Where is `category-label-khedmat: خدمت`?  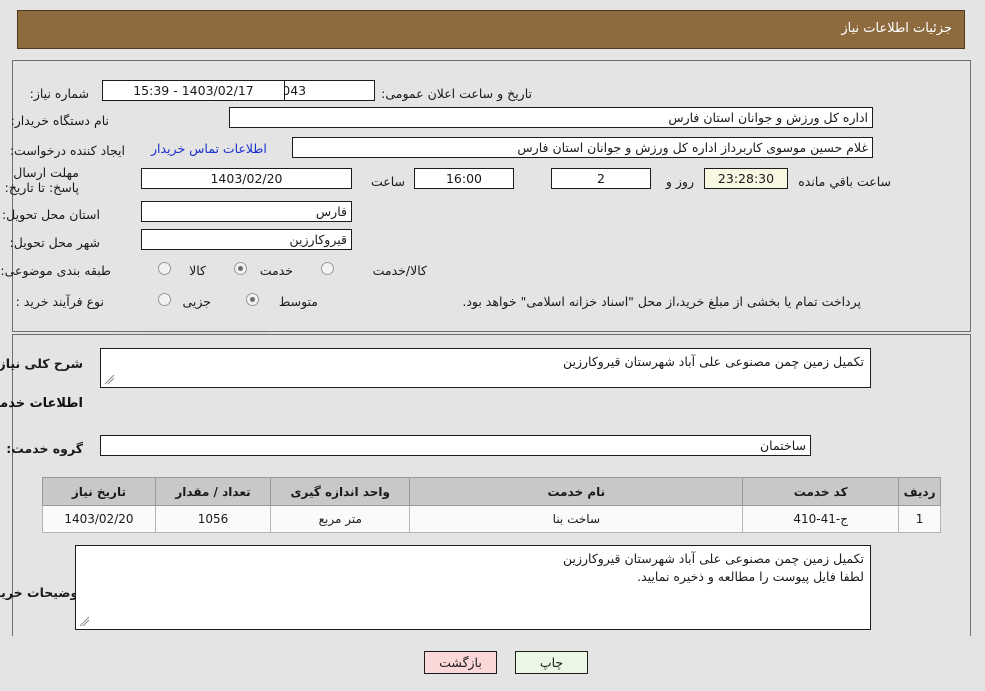
category-label-khedmat: خدمت is located at coordinates (277, 270).